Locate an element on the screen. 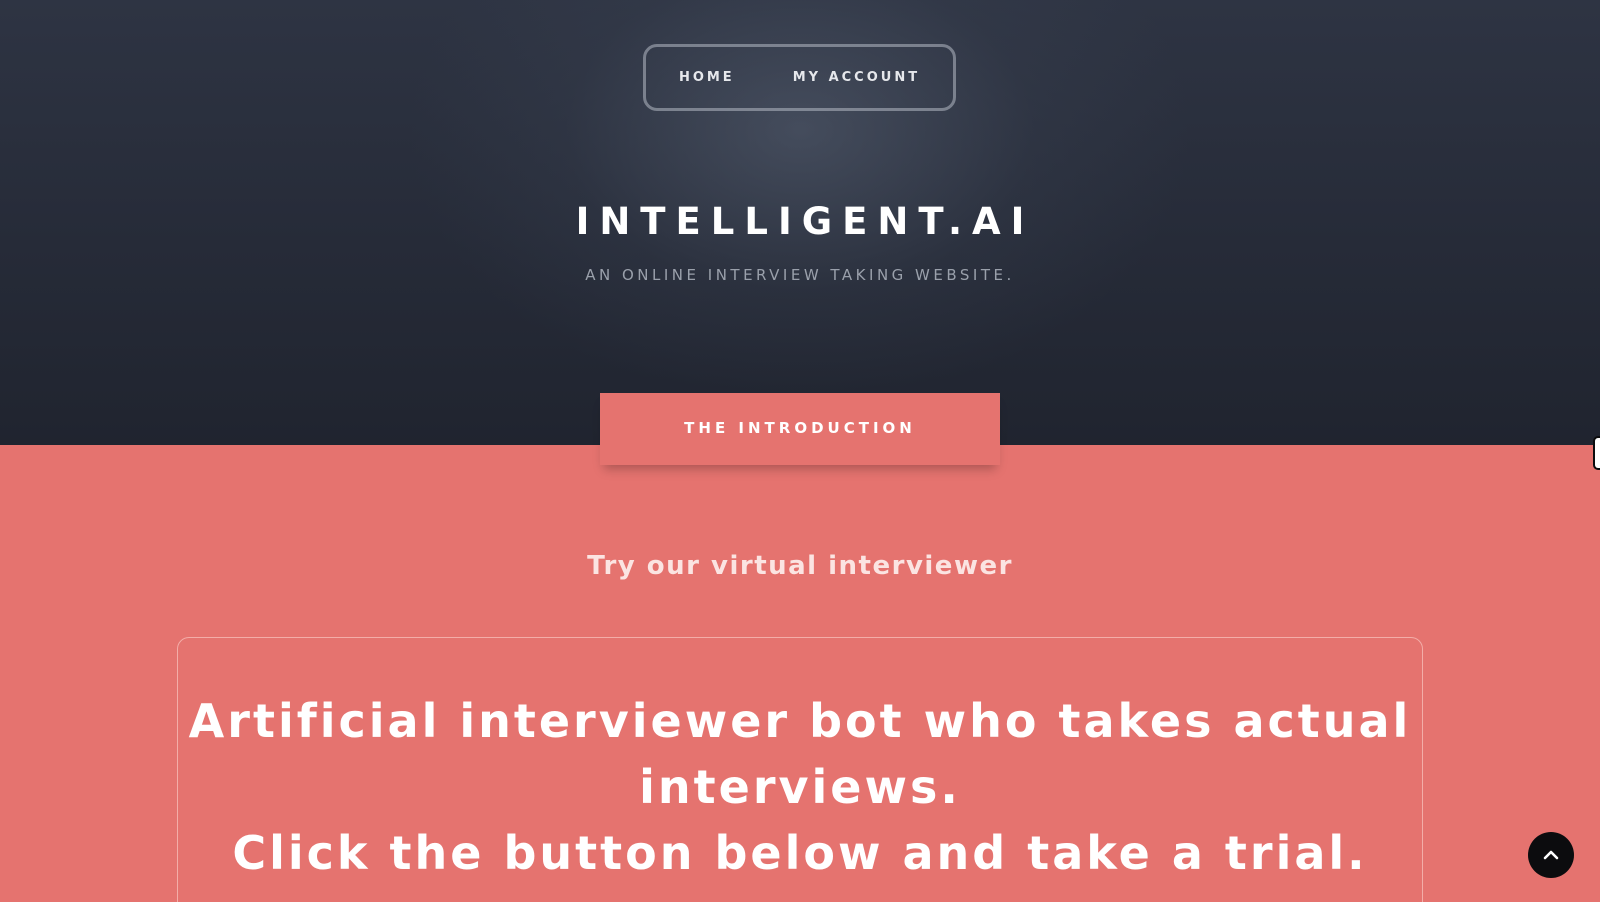  nav-home-link: HOME is located at coordinates (707, 77).